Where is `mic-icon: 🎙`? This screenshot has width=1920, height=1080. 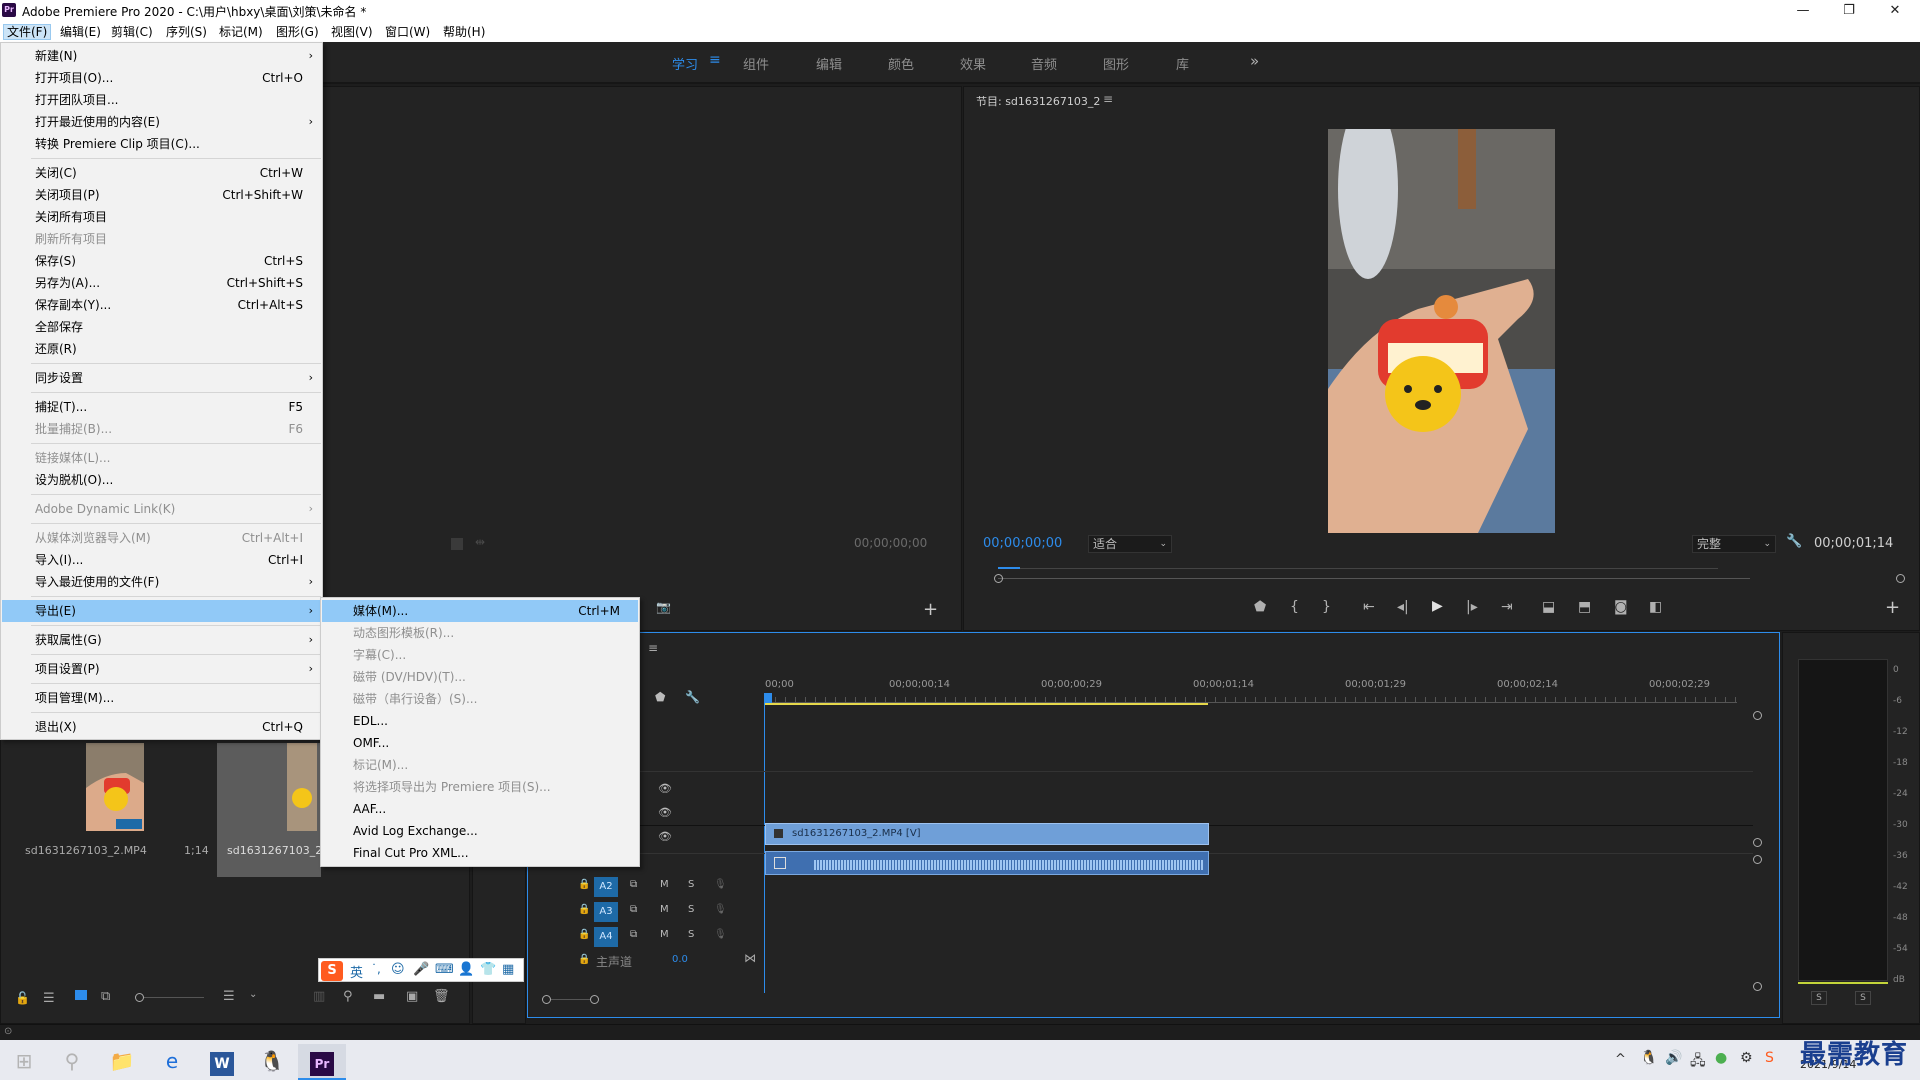 mic-icon: 🎙 is located at coordinates (720, 884).